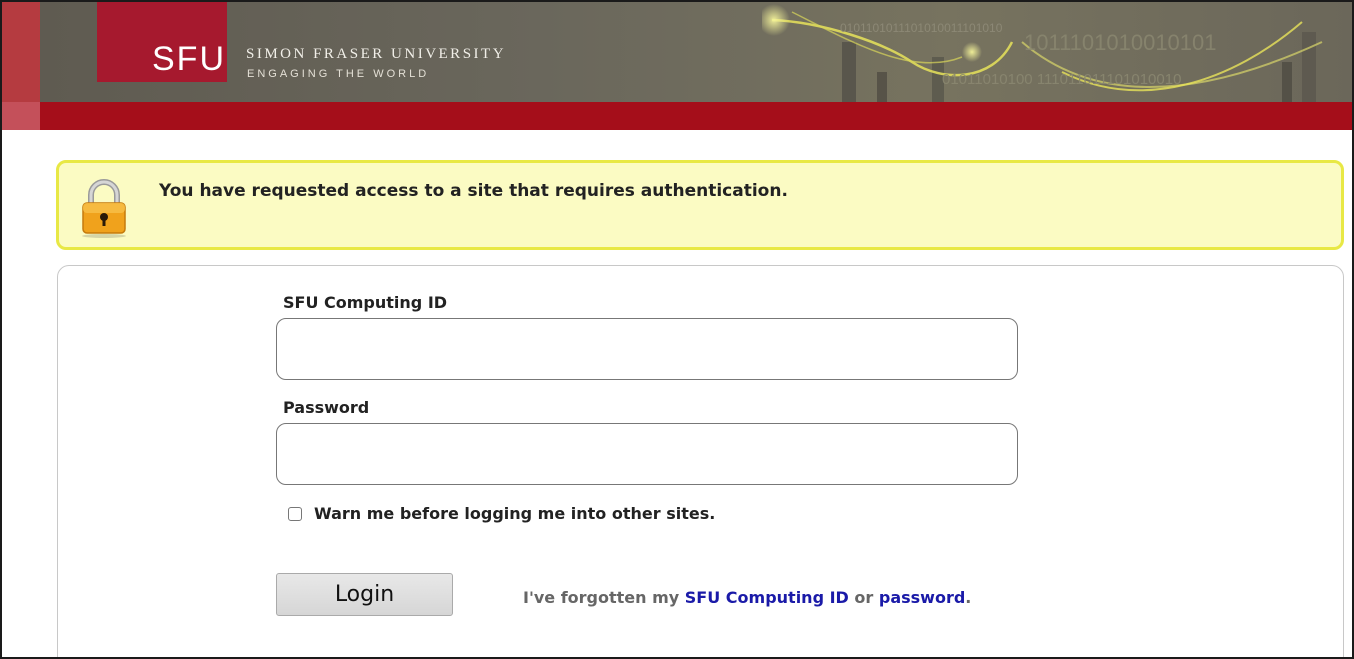 Image resolution: width=1354 pixels, height=659 pixels. I want to click on university-tagline: ENGAGING THE WORLD, so click(338, 74).